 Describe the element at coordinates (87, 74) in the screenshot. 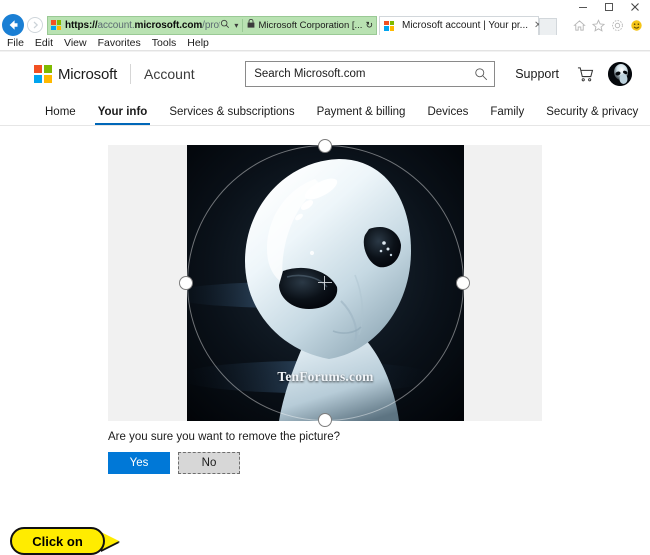

I see `brand-name: Microsoft` at that location.